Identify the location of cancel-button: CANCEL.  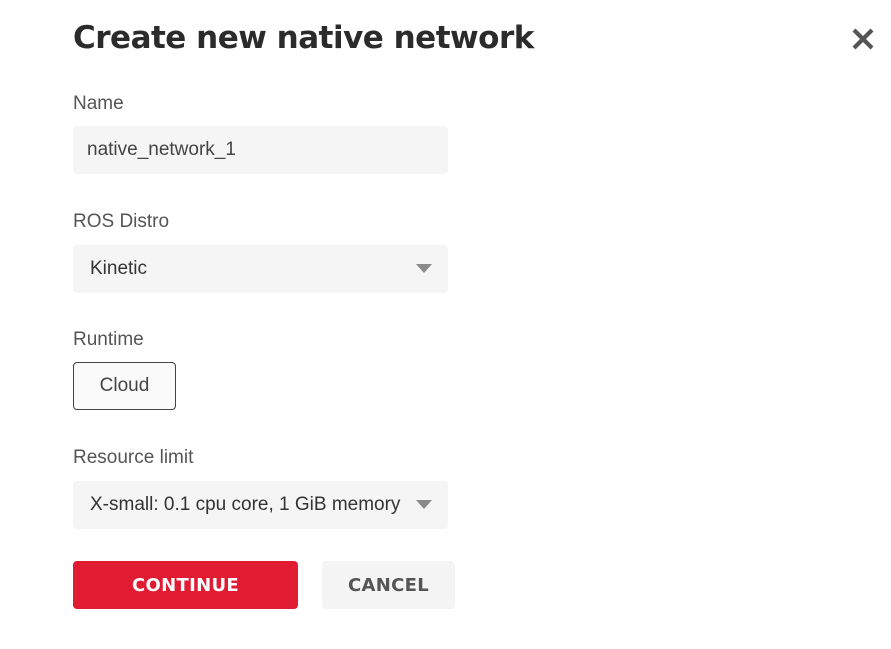
(388, 585).